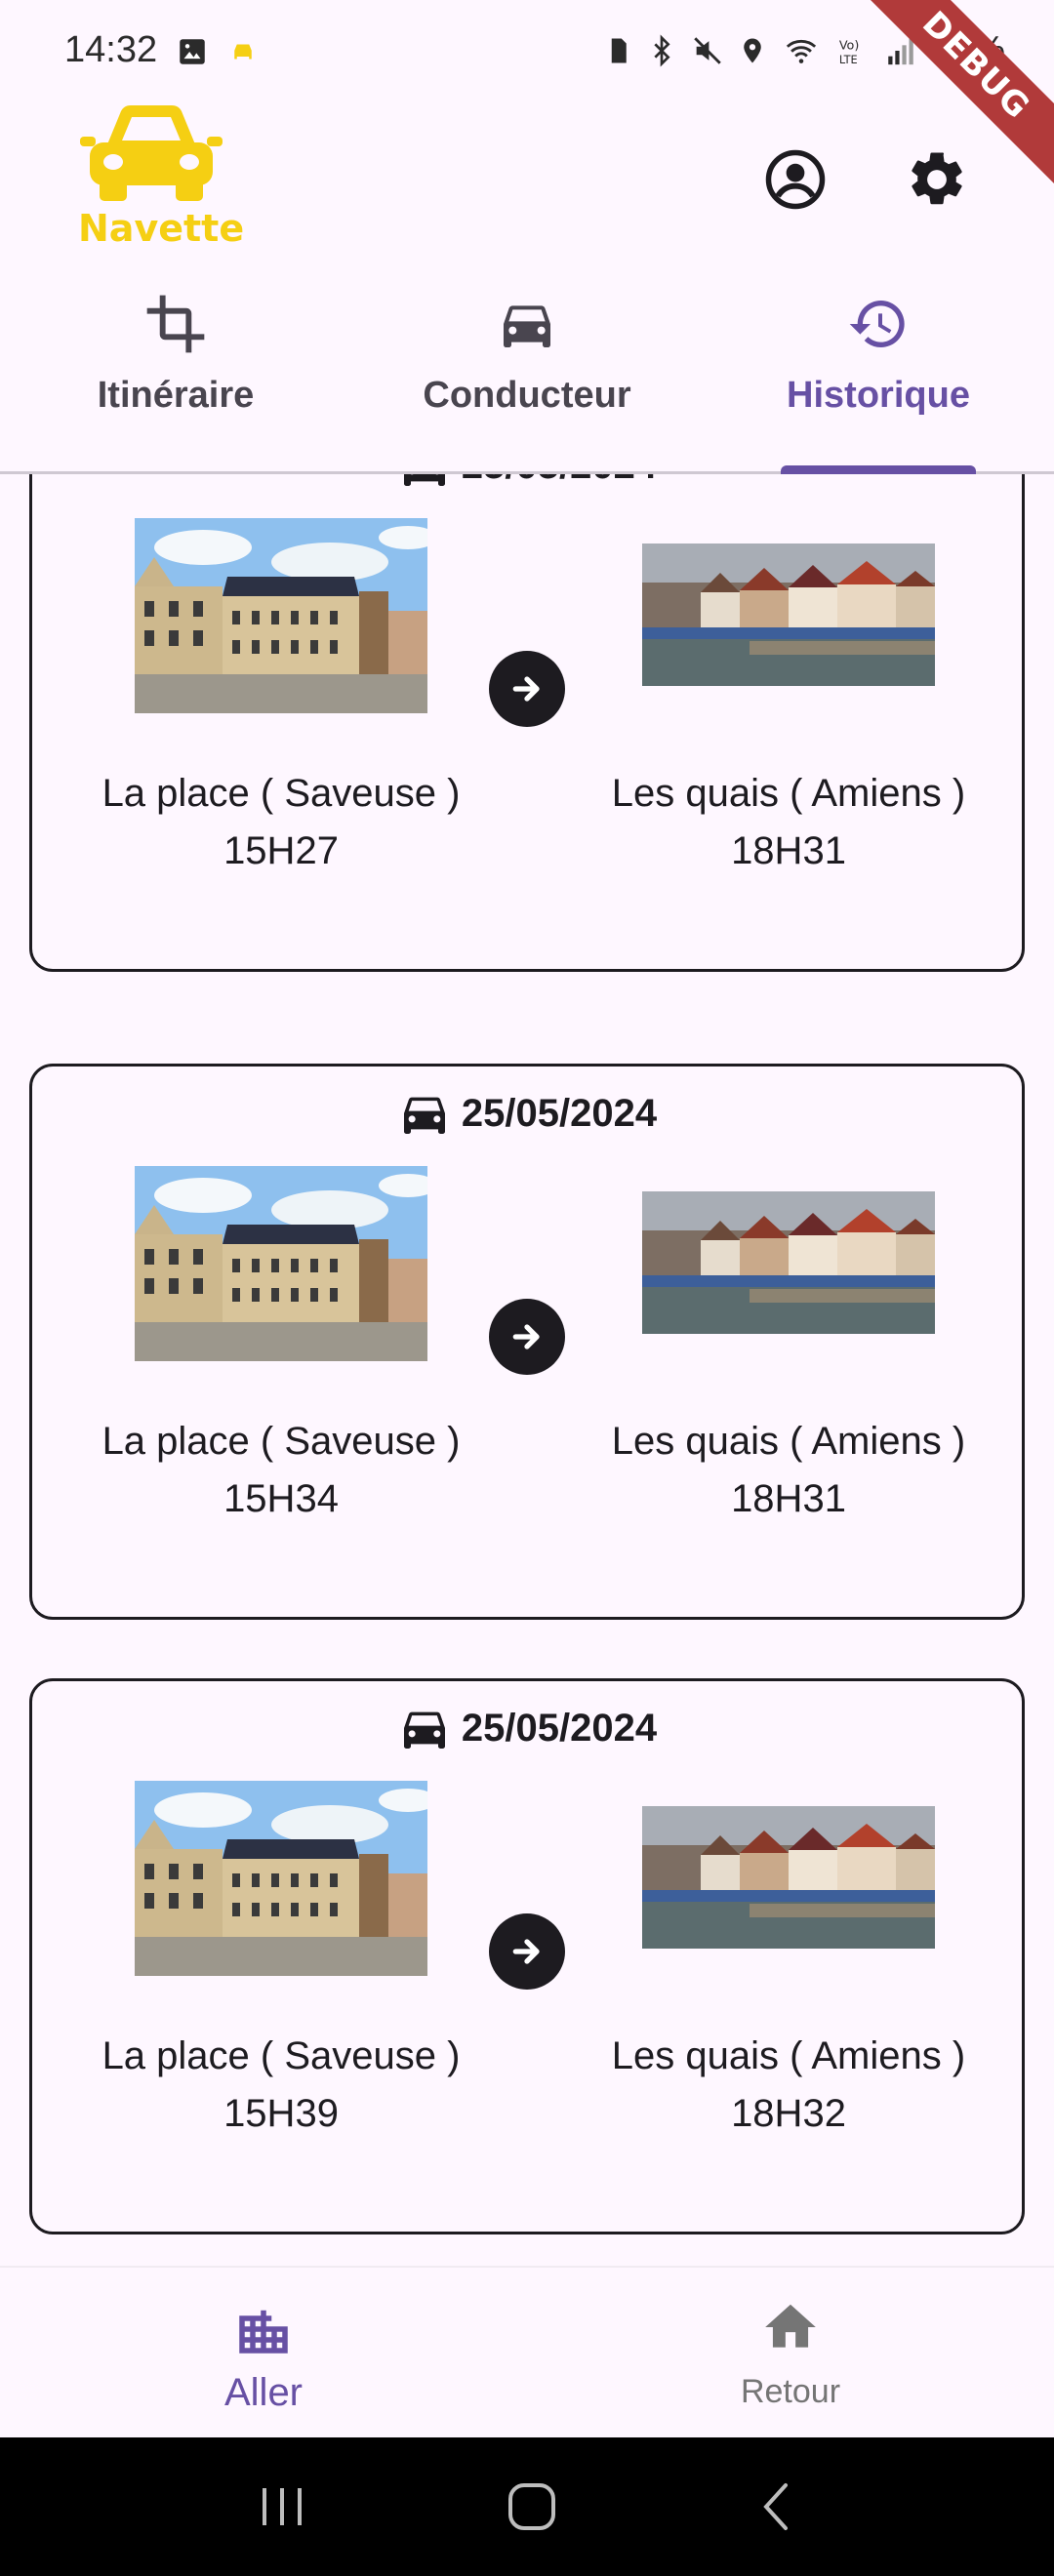 Image resolution: width=1054 pixels, height=2576 pixels. I want to click on app-bar: Navette, so click(527, 185).